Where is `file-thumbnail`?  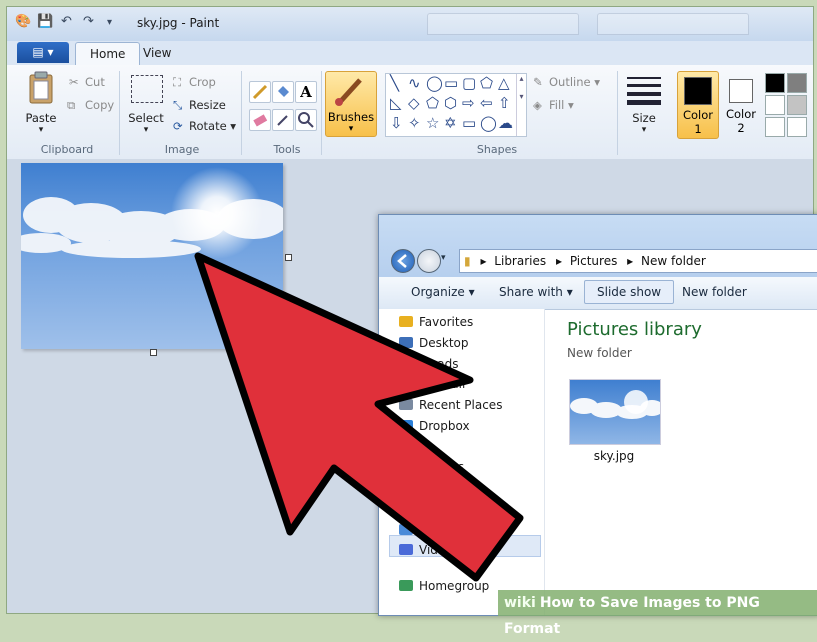 file-thumbnail is located at coordinates (615, 412).